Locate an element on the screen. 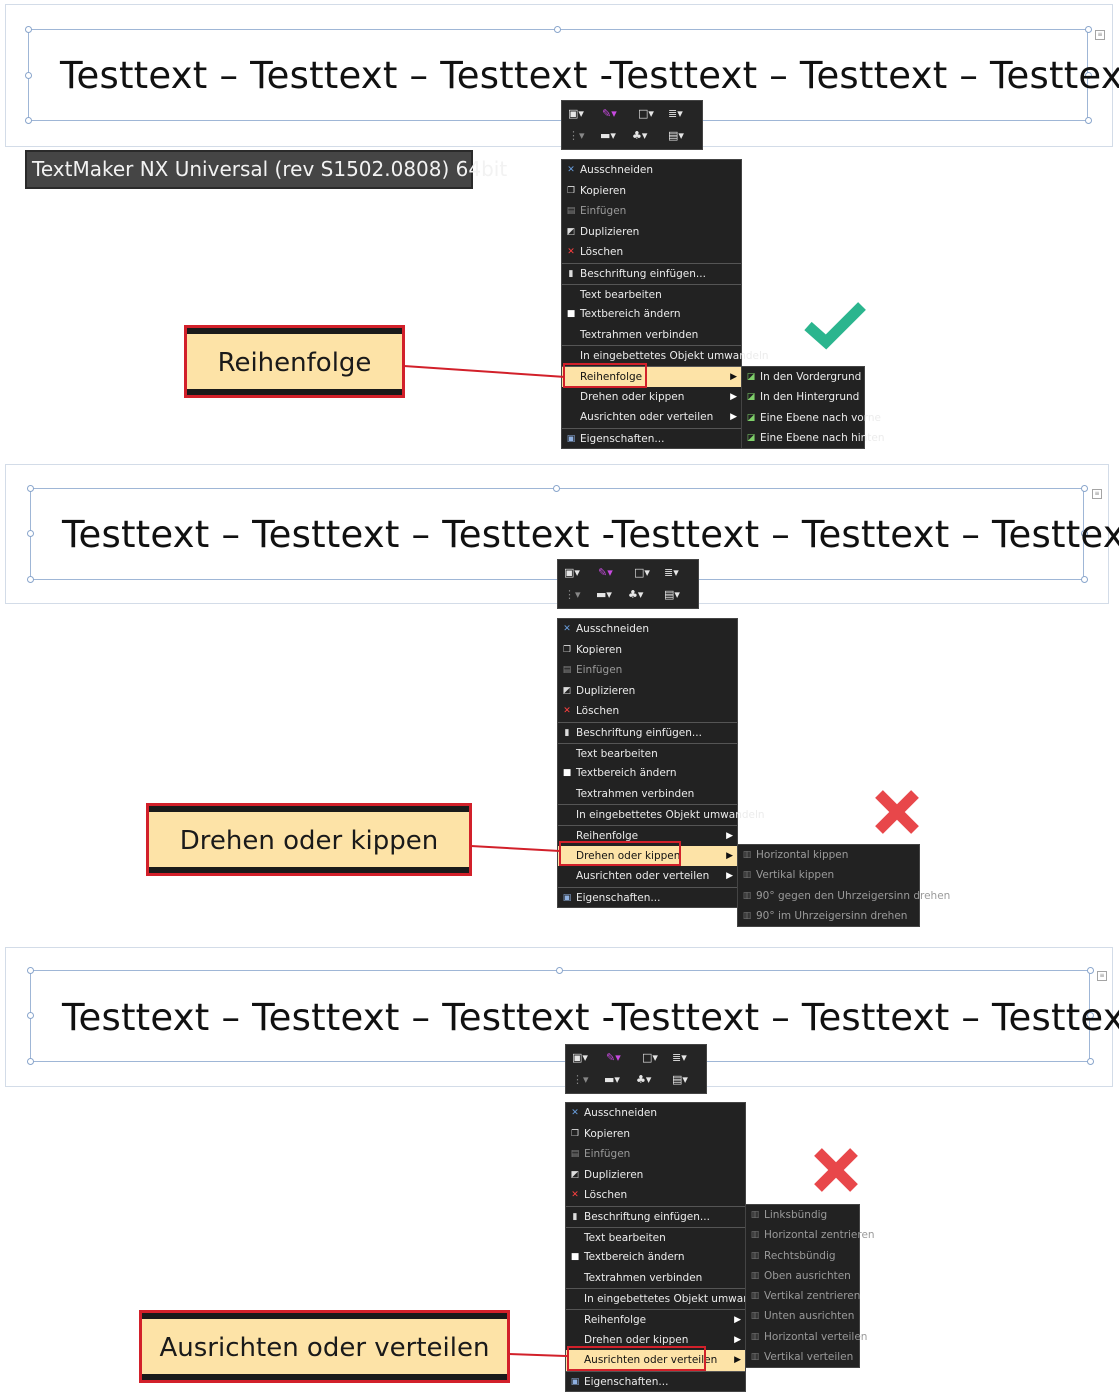 This screenshot has width=1119, height=1400. submenu-item-90-im-uhrzeigersinn-drehen: ▥ 90° im Uhrzeigersinn drehen is located at coordinates (828, 916).